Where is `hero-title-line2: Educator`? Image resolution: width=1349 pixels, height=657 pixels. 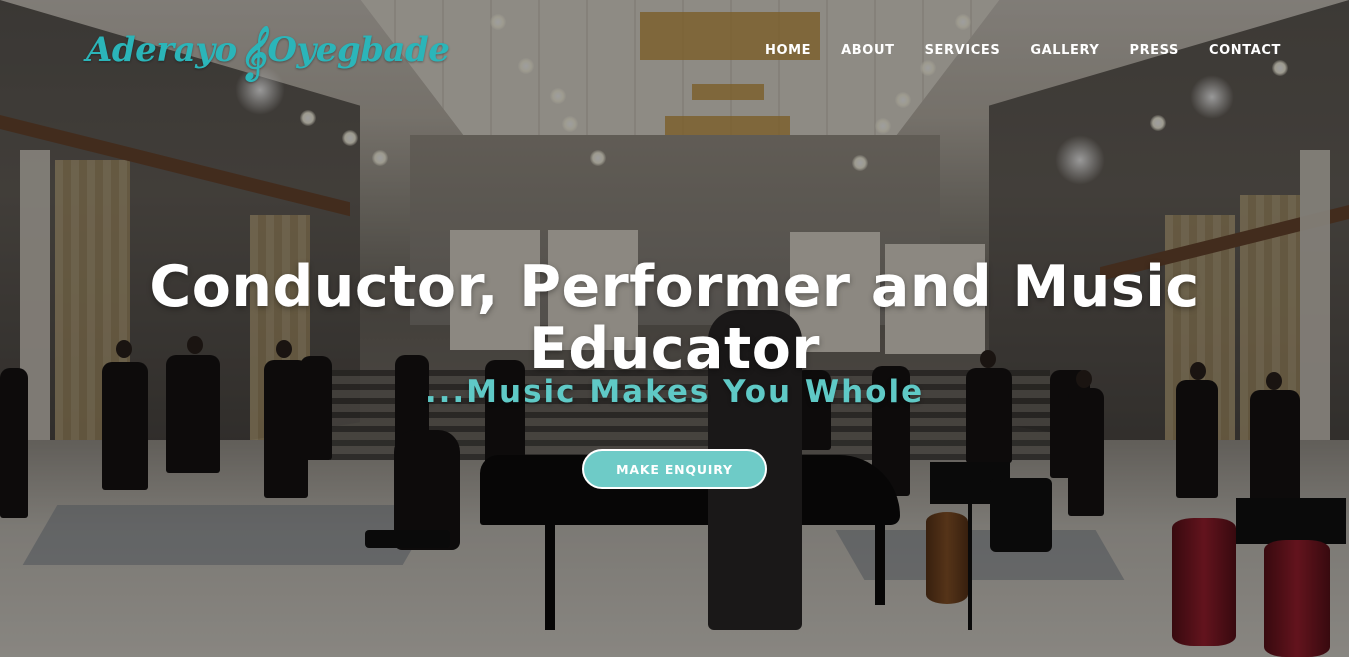 hero-title-line2: Educator is located at coordinates (674, 349).